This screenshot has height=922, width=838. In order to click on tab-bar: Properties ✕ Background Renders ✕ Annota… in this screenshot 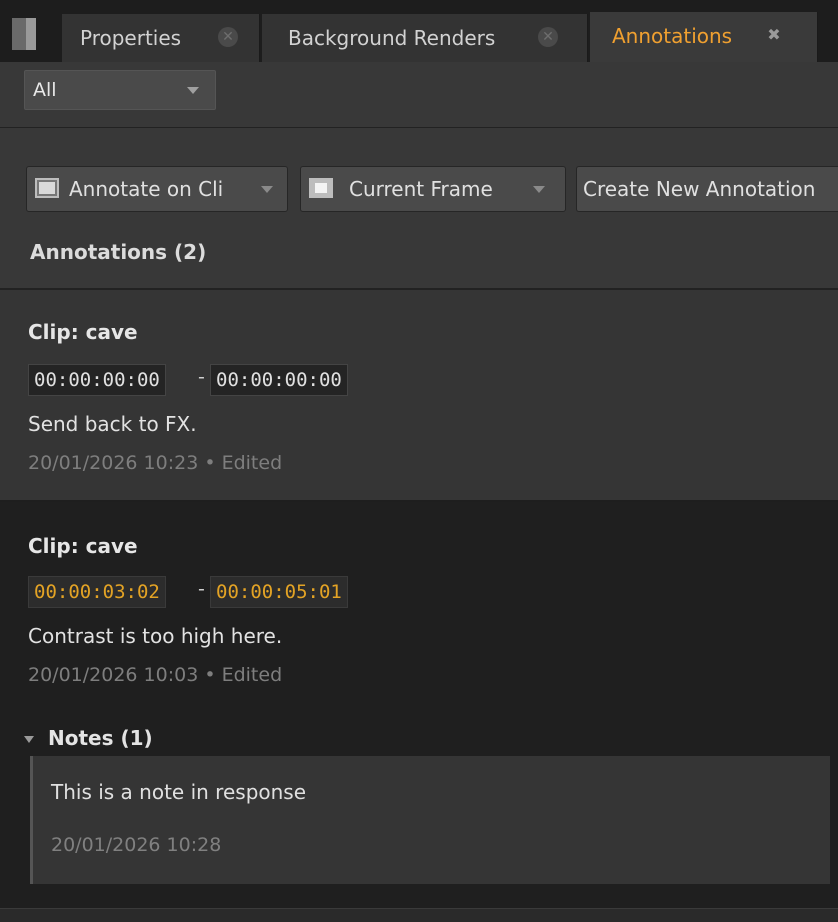, I will do `click(419, 31)`.